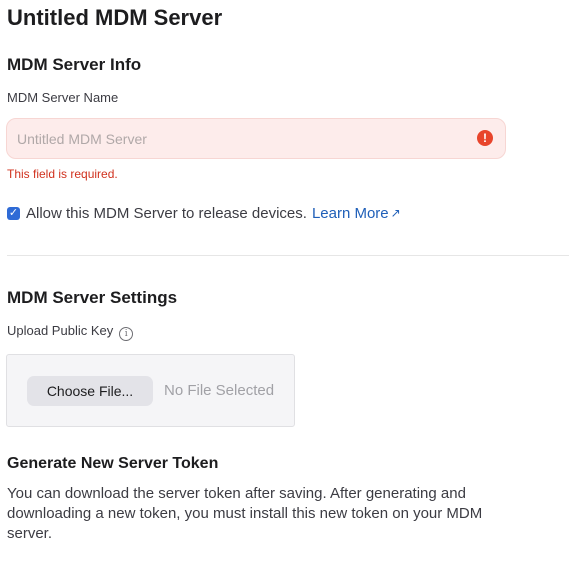  I want to click on server-name-label: MDM Server Name, so click(63, 97).